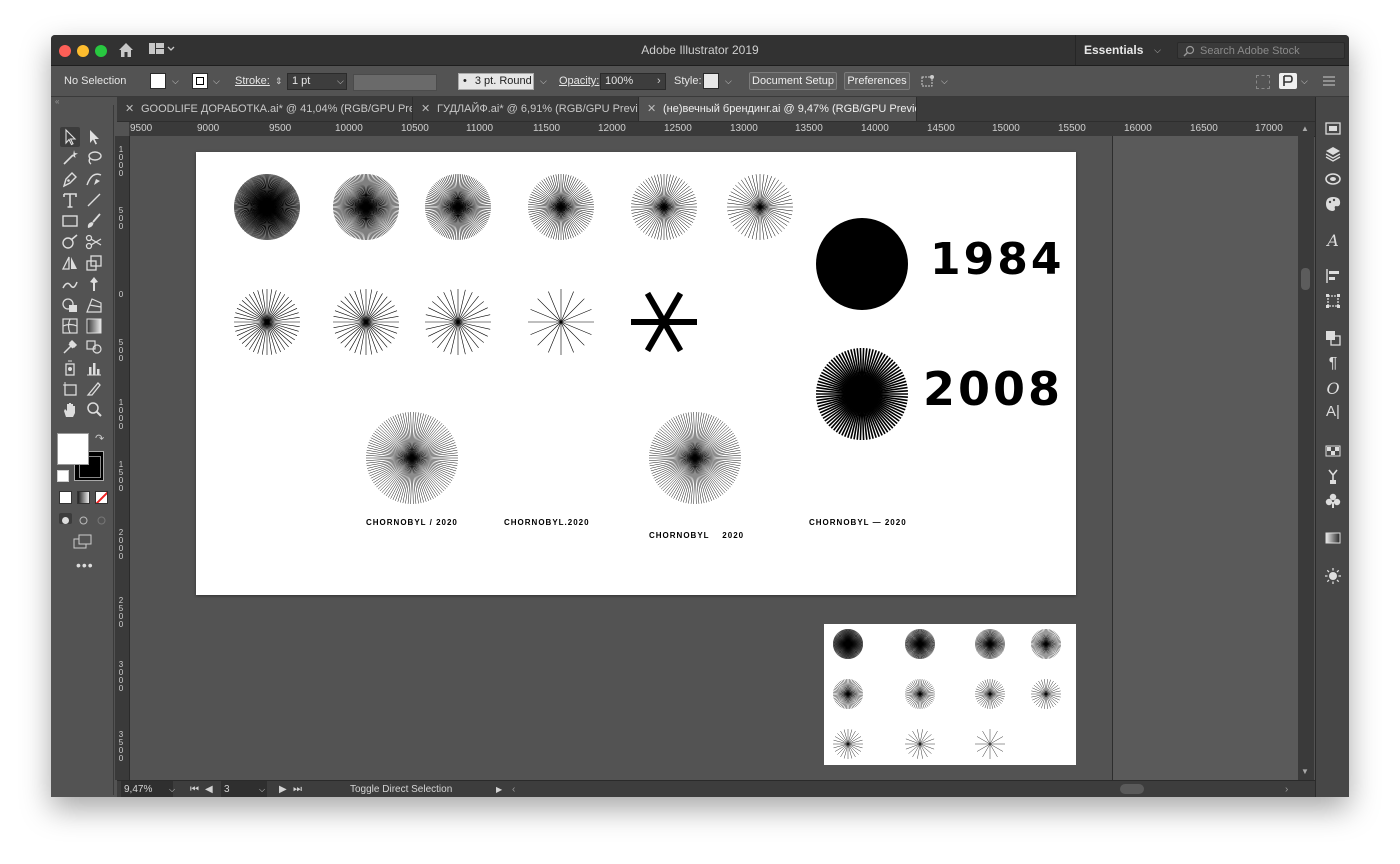  Describe the element at coordinates (1288, 81) in the screenshot. I see `transform-panel-icon` at that location.